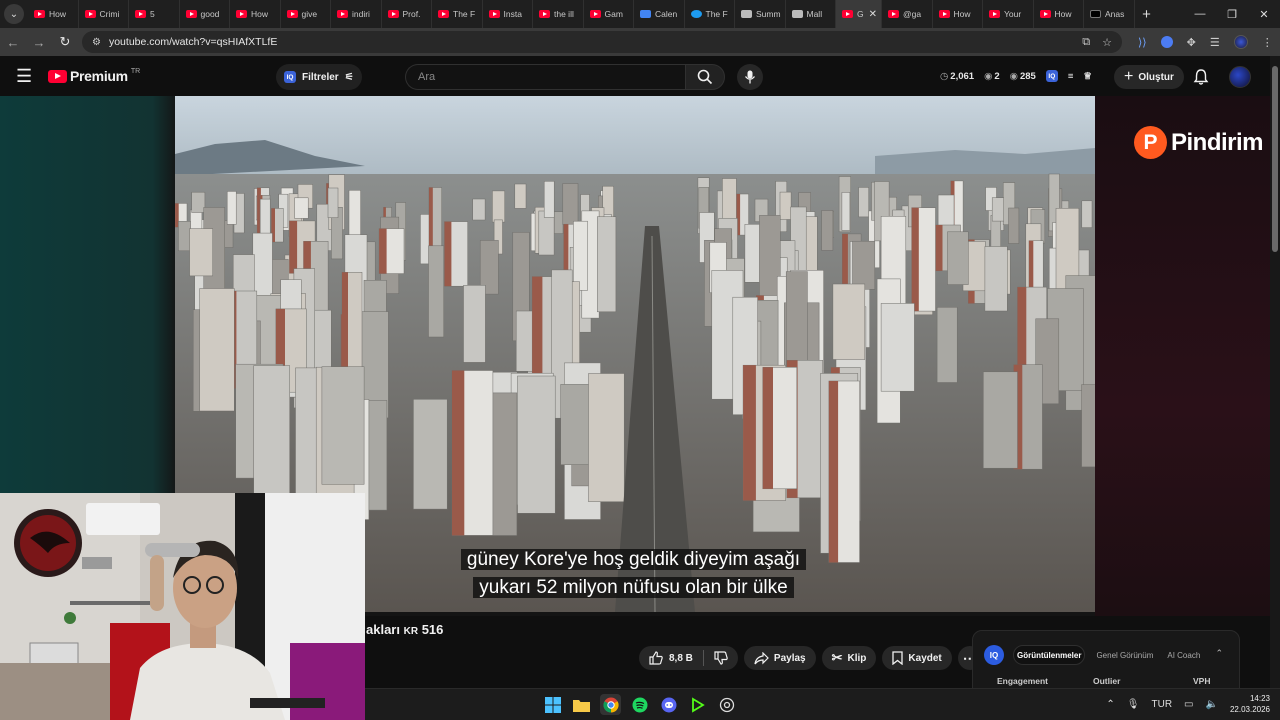 Image resolution: width=1280 pixels, height=720 pixels. I want to click on column-outlier: Outlier, so click(1107, 681).